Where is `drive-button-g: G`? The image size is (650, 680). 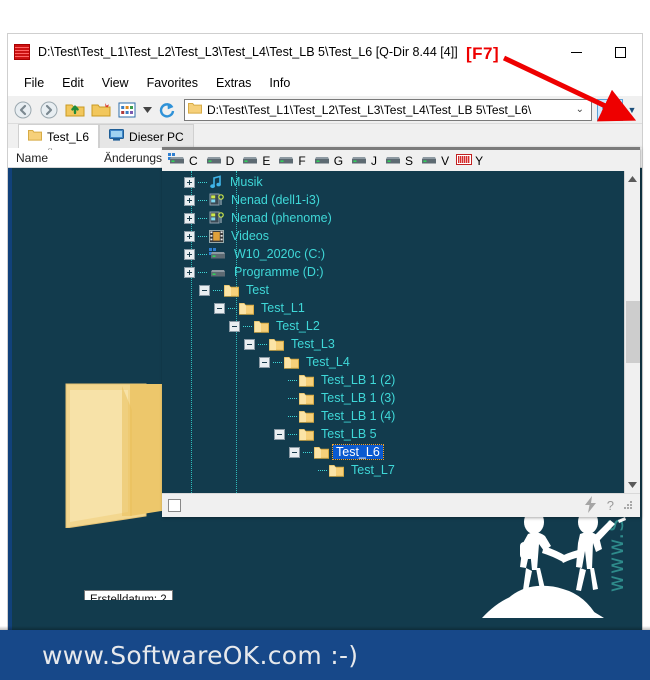
drive-button-g: G is located at coordinates (329, 160).